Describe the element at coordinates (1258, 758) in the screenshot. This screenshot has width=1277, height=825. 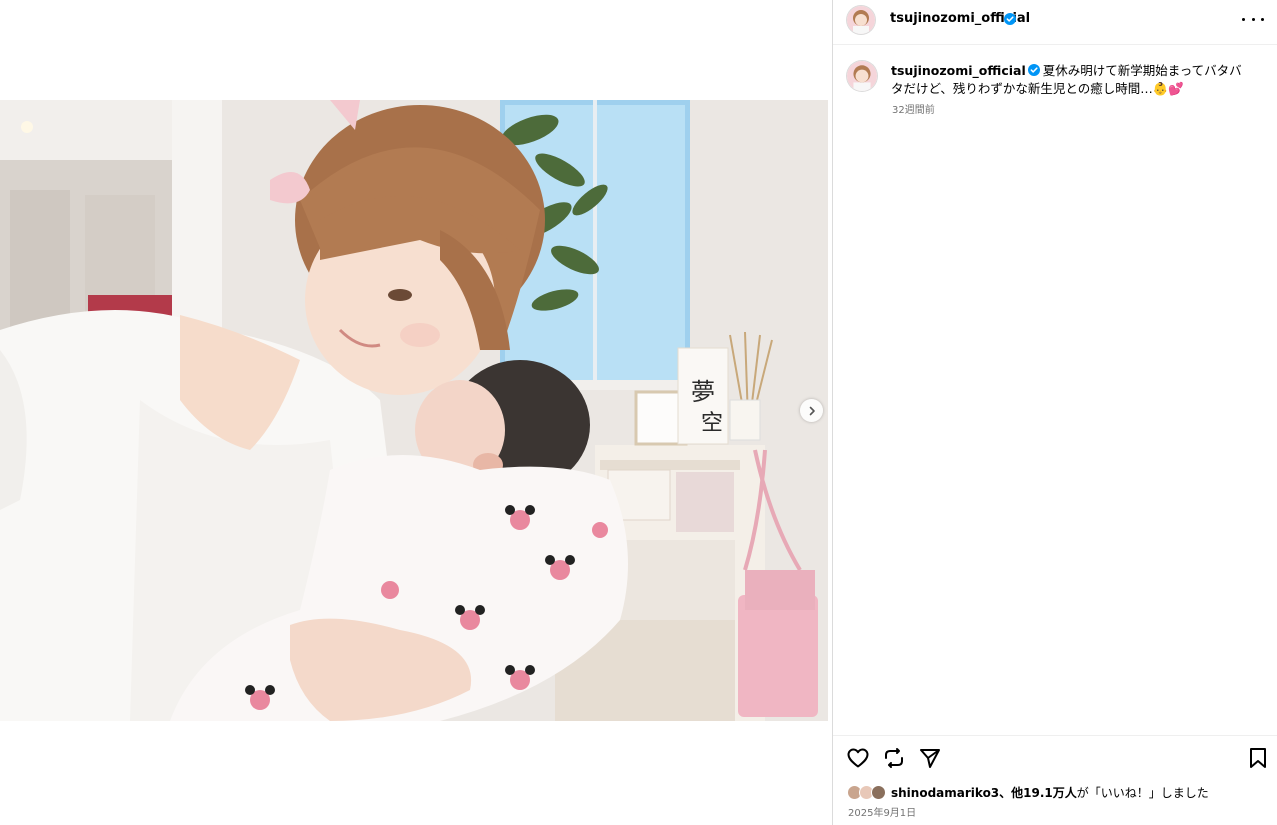
I see `bookmark-icon` at that location.